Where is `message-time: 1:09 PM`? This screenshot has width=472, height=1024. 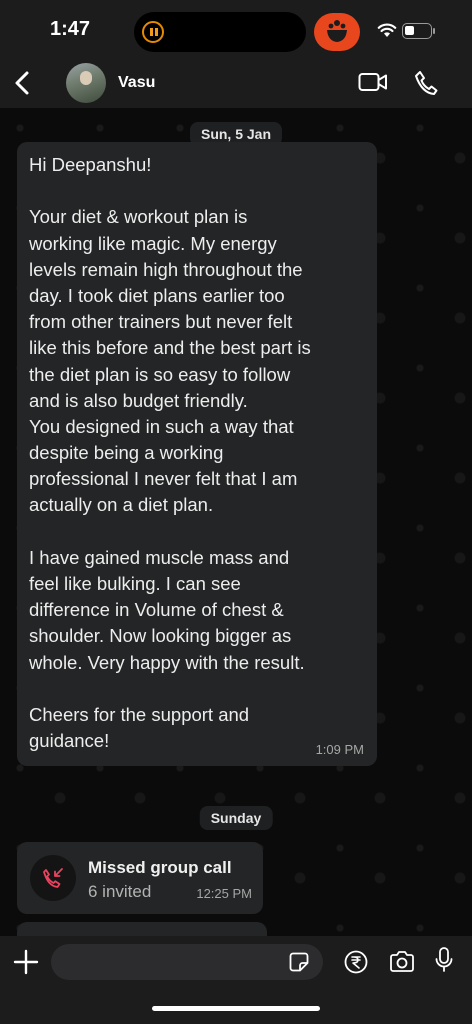
message-time: 1:09 PM is located at coordinates (339, 749).